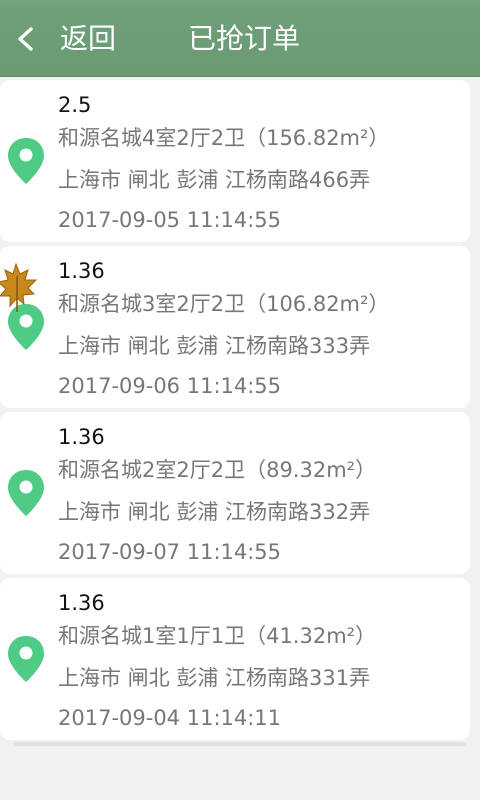 This screenshot has width=480, height=800. Describe the element at coordinates (170, 386) in the screenshot. I see `order-time: 2017-09-06 11:14:55` at that location.